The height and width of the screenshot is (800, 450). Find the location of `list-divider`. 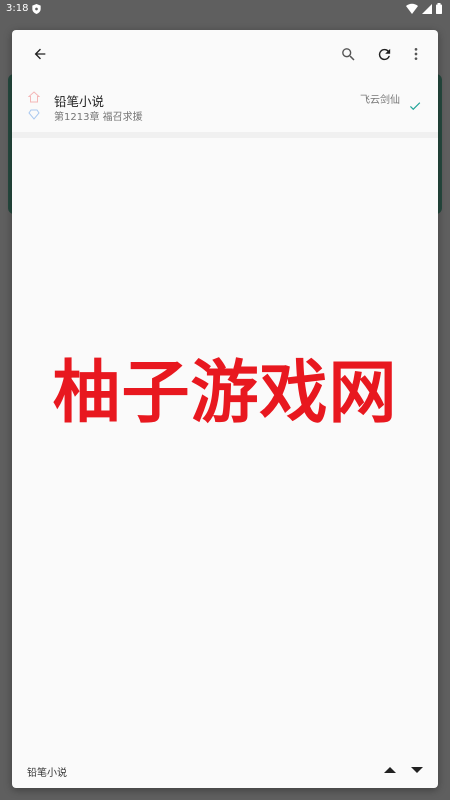

list-divider is located at coordinates (225, 135).